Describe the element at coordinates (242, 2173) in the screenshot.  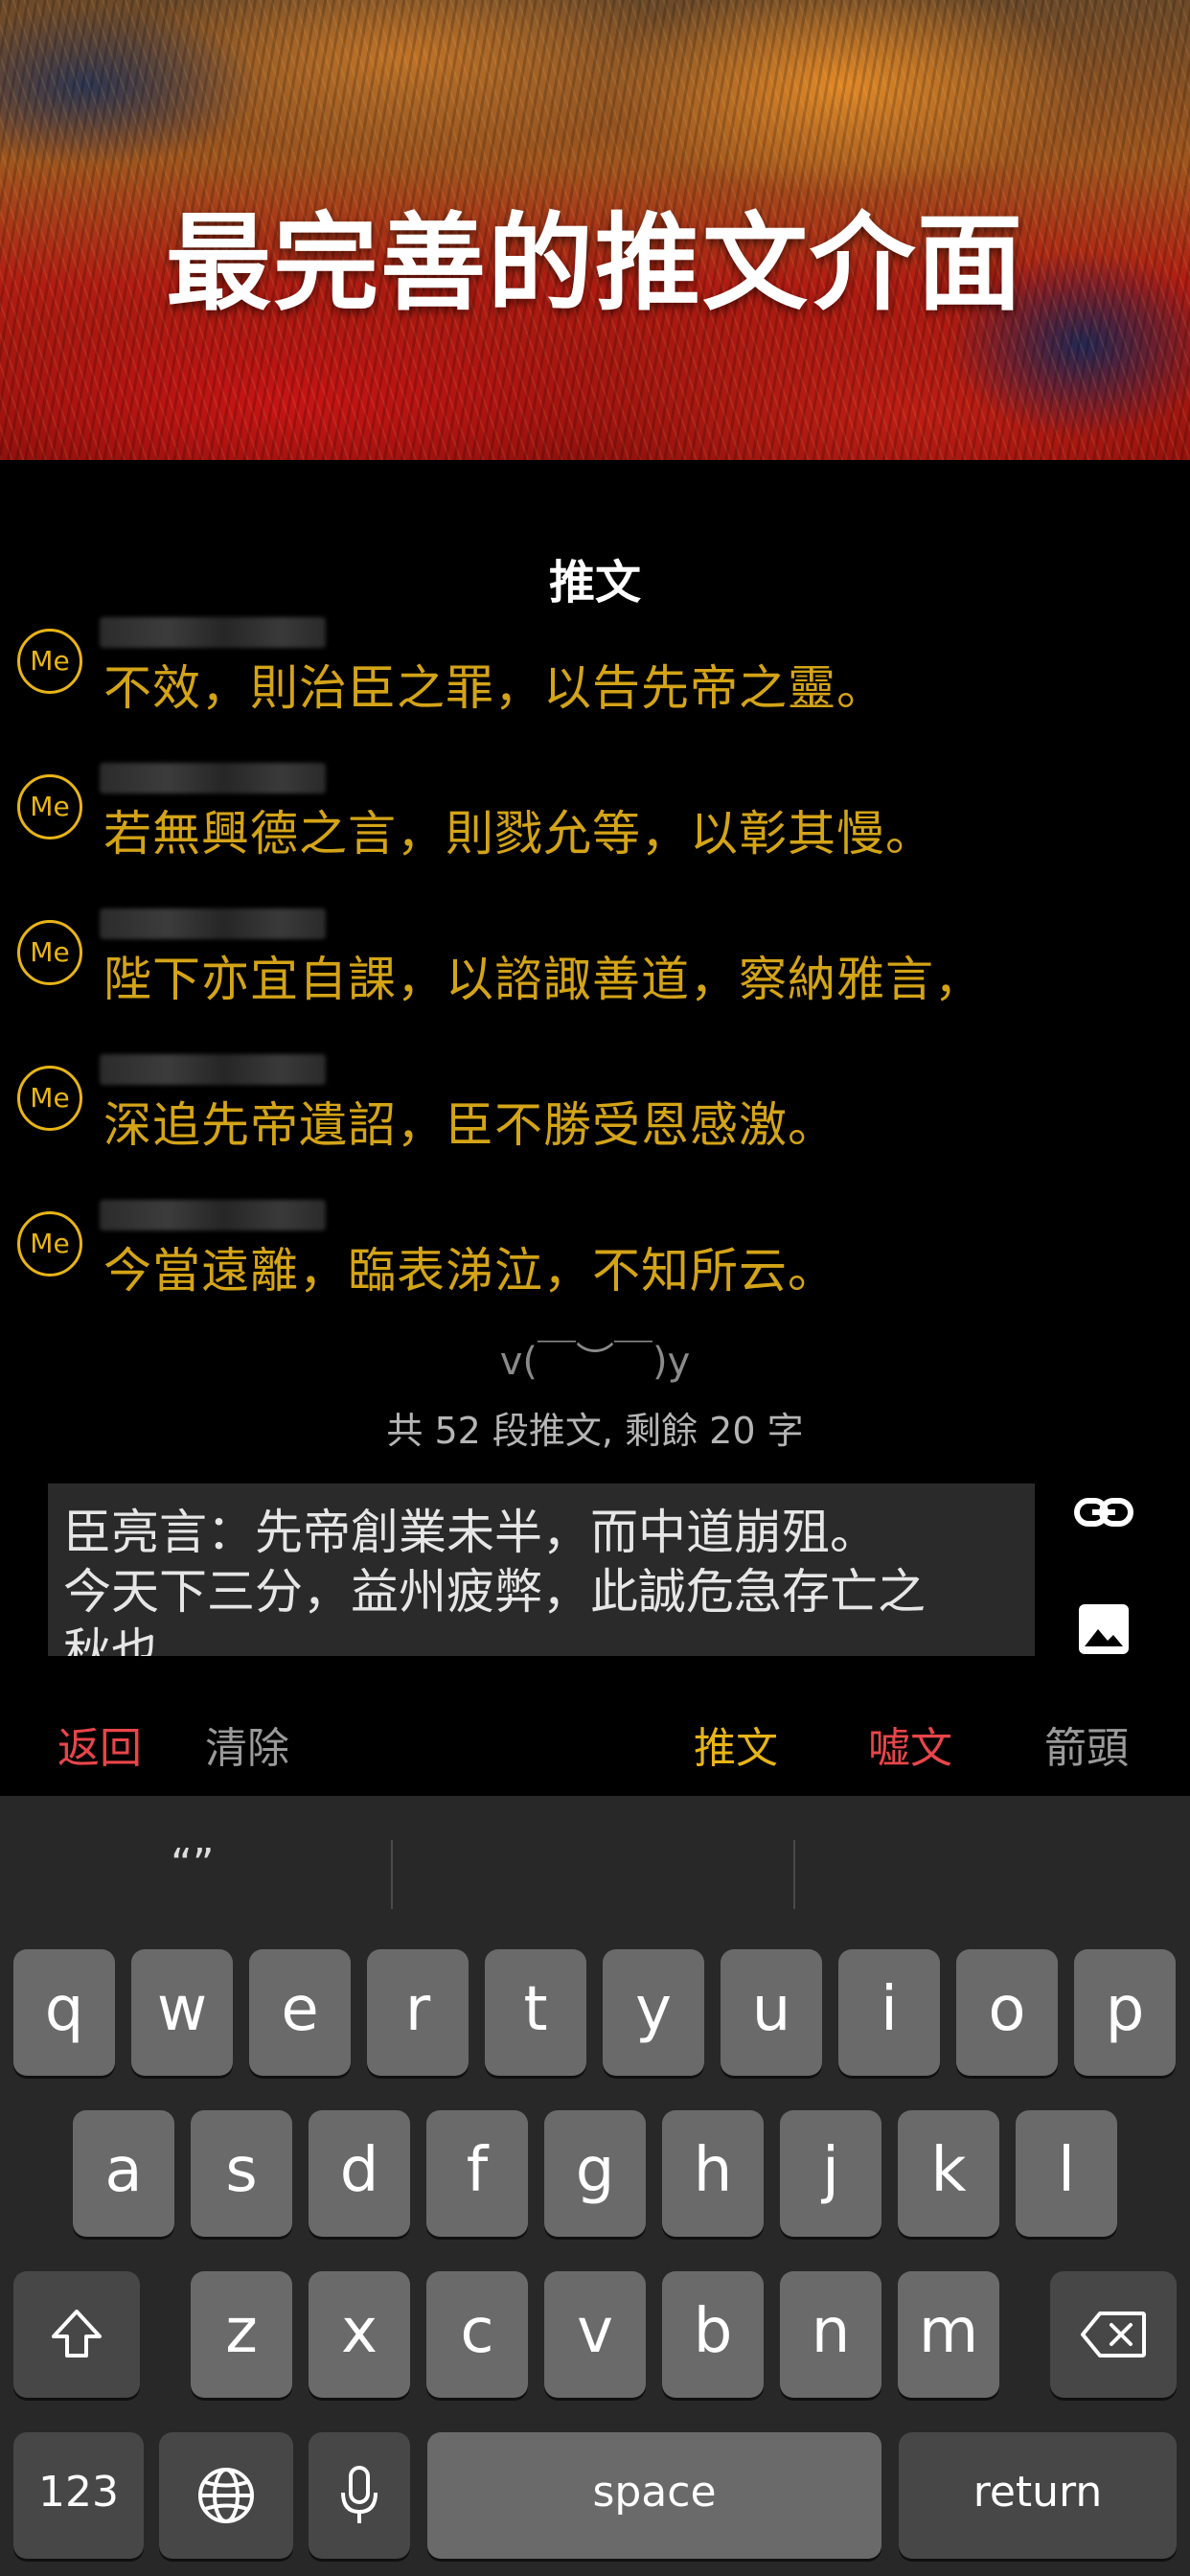
I see `key-s: s` at that location.